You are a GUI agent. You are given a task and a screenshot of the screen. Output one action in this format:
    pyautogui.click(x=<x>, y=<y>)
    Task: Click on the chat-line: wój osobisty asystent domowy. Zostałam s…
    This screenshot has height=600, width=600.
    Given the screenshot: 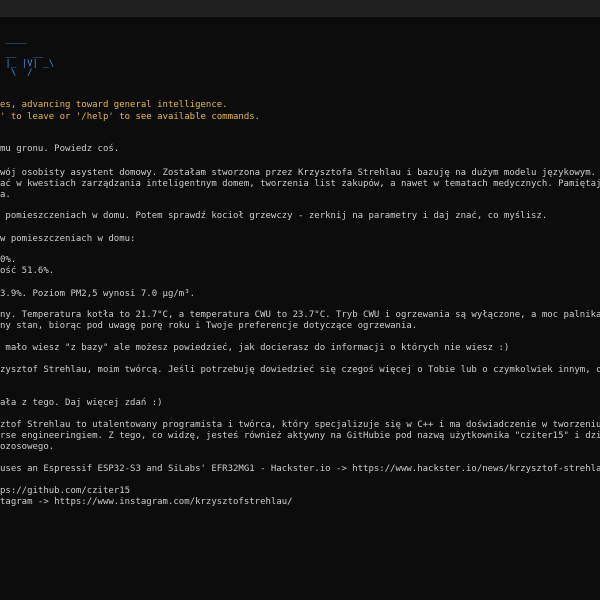 What is the action you would take?
    pyautogui.click(x=300, y=173)
    